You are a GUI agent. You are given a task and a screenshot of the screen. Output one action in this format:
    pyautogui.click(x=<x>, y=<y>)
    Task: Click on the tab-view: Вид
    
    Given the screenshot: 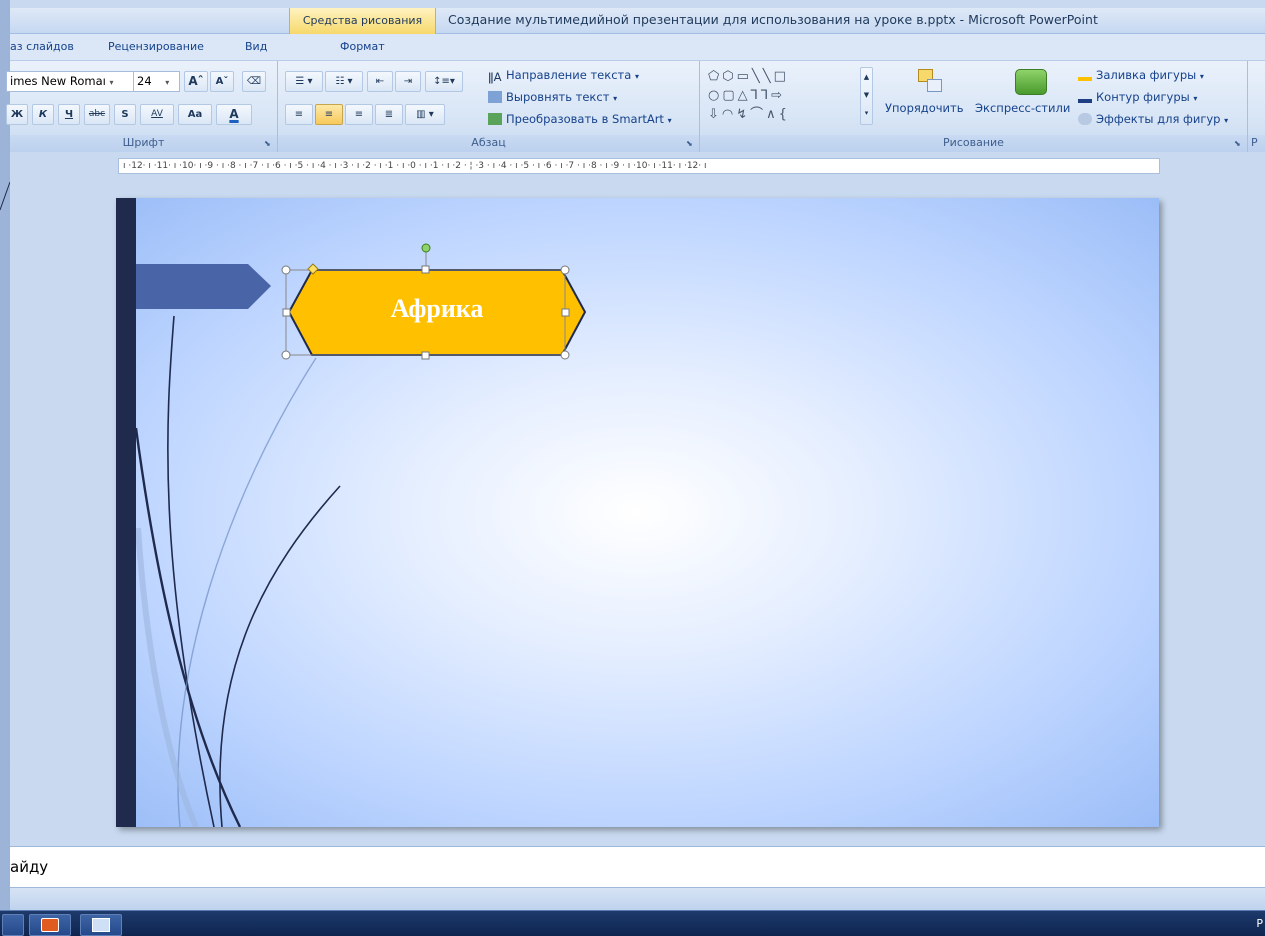 What is the action you would take?
    pyautogui.click(x=256, y=46)
    